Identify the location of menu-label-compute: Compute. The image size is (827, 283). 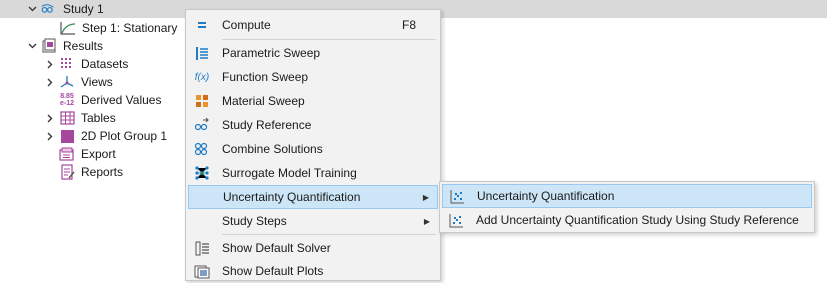
(246, 25).